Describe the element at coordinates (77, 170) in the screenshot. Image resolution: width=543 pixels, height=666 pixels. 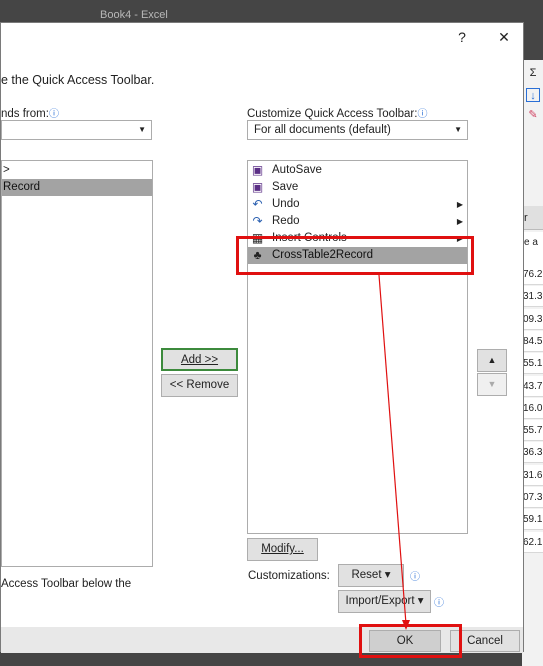
I see `list-item: >` at that location.